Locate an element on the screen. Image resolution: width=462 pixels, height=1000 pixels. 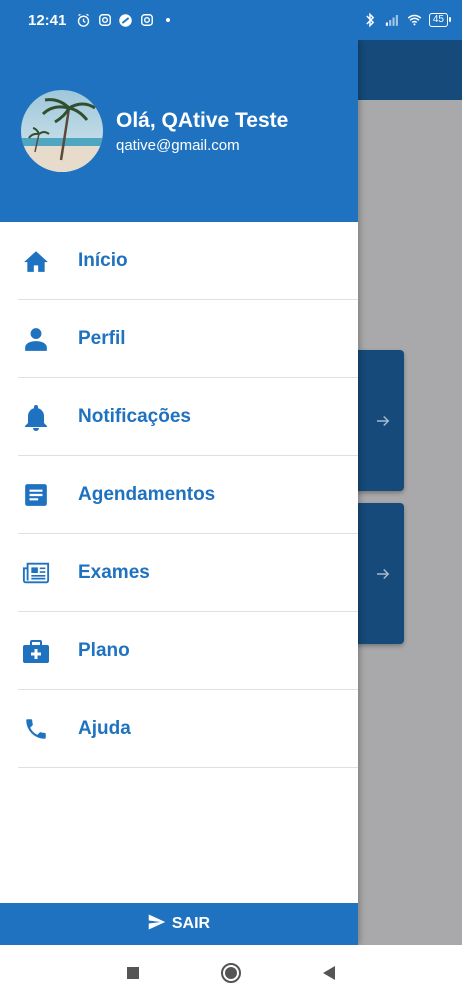
back-button is located at coordinates (329, 973).